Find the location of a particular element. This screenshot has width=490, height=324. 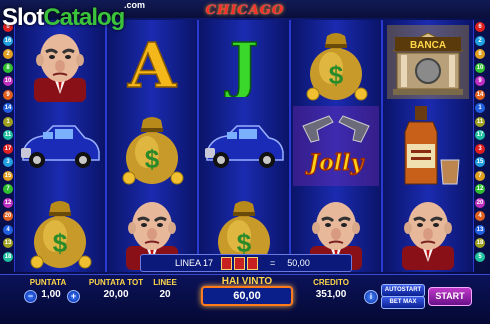

reel-3: J $ is located at coordinates (244, 146).